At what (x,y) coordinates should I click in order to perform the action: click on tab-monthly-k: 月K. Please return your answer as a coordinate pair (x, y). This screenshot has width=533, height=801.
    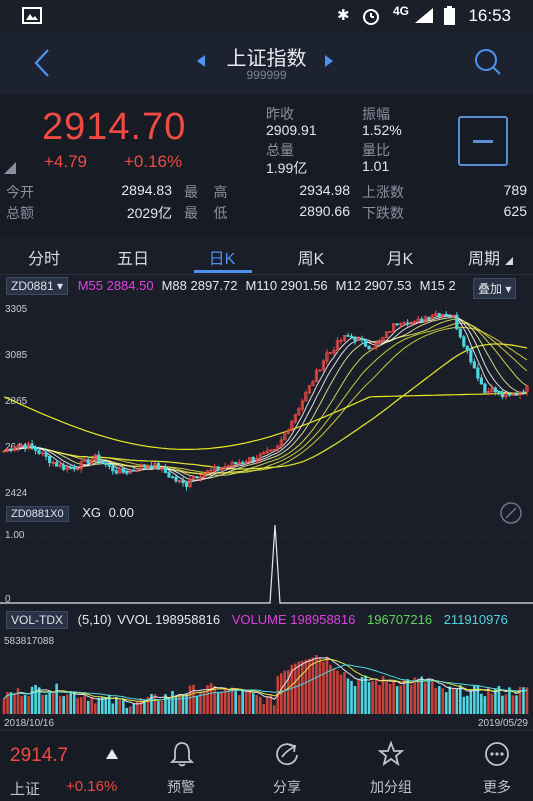
    Looking at the image, I should click on (400, 257).